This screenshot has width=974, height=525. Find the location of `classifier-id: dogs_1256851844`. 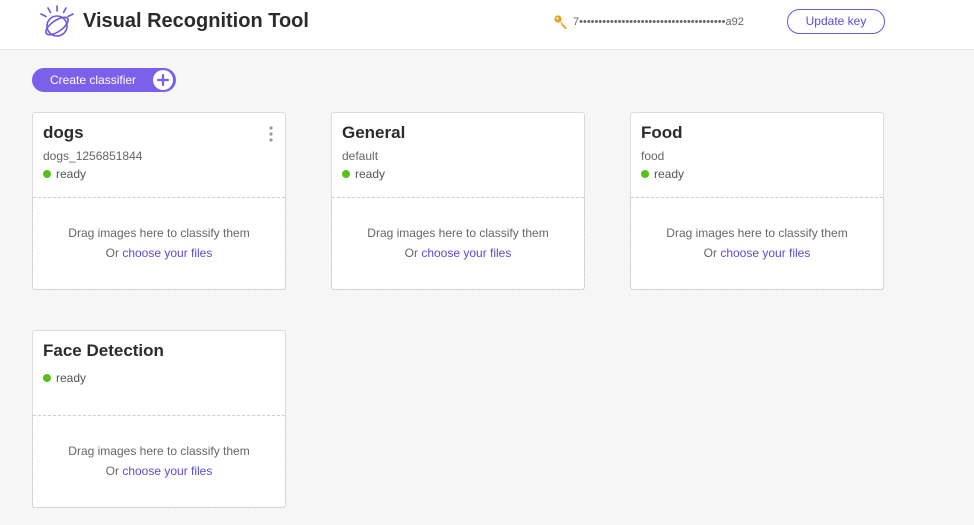

classifier-id: dogs_1256851844 is located at coordinates (93, 156).